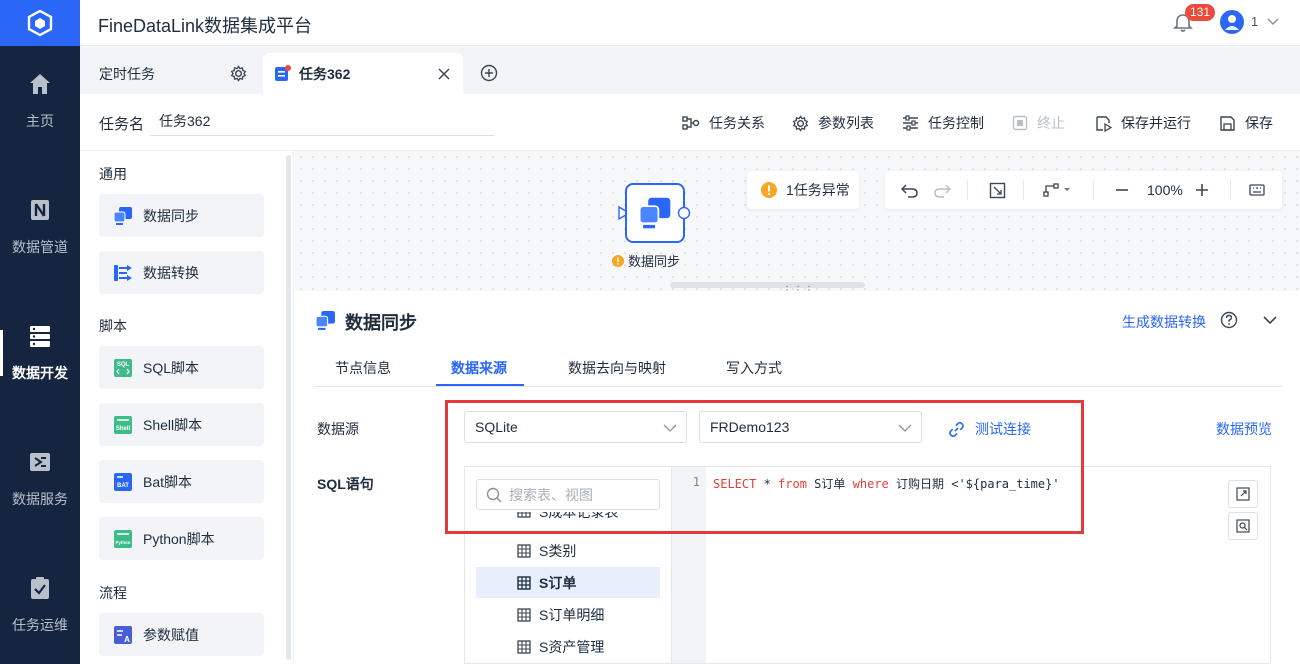  Describe the element at coordinates (803, 190) in the screenshot. I see `task-alert: 1任务异常` at that location.